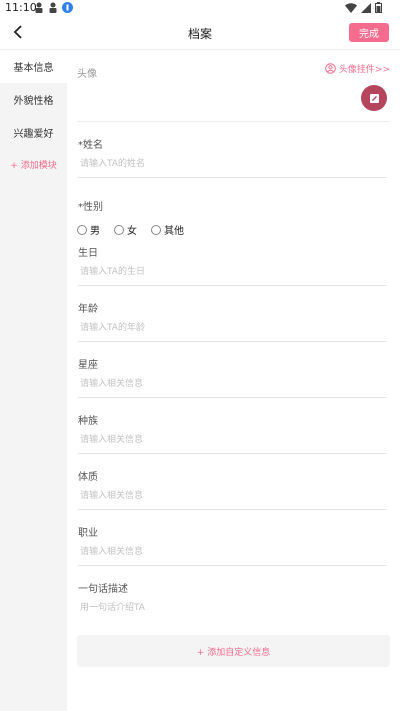 The image size is (400, 711). I want to click on name-label: *姓名, so click(90, 145).